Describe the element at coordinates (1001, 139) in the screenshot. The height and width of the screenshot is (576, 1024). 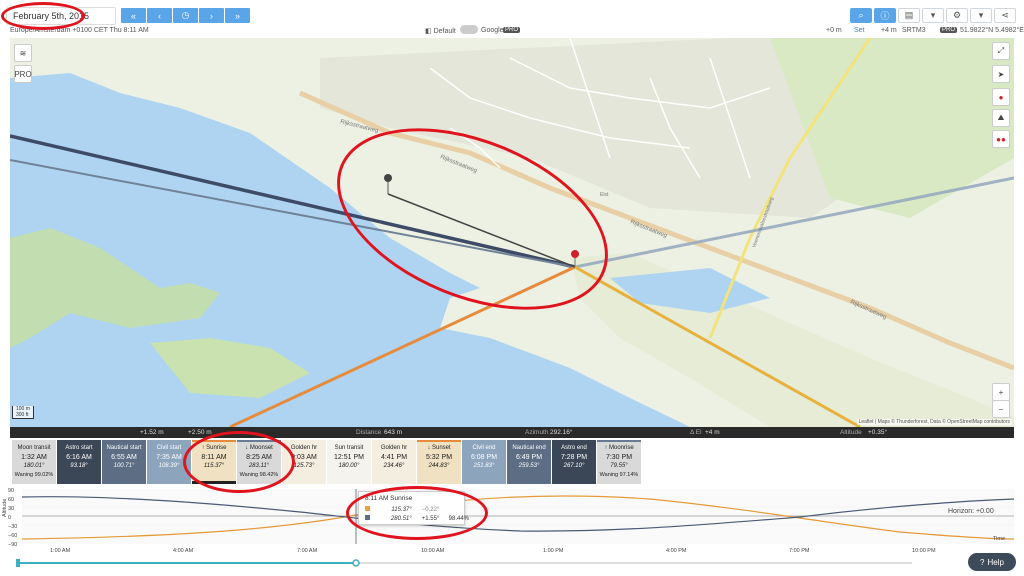
I see `pin-pair-icon: ●●` at that location.